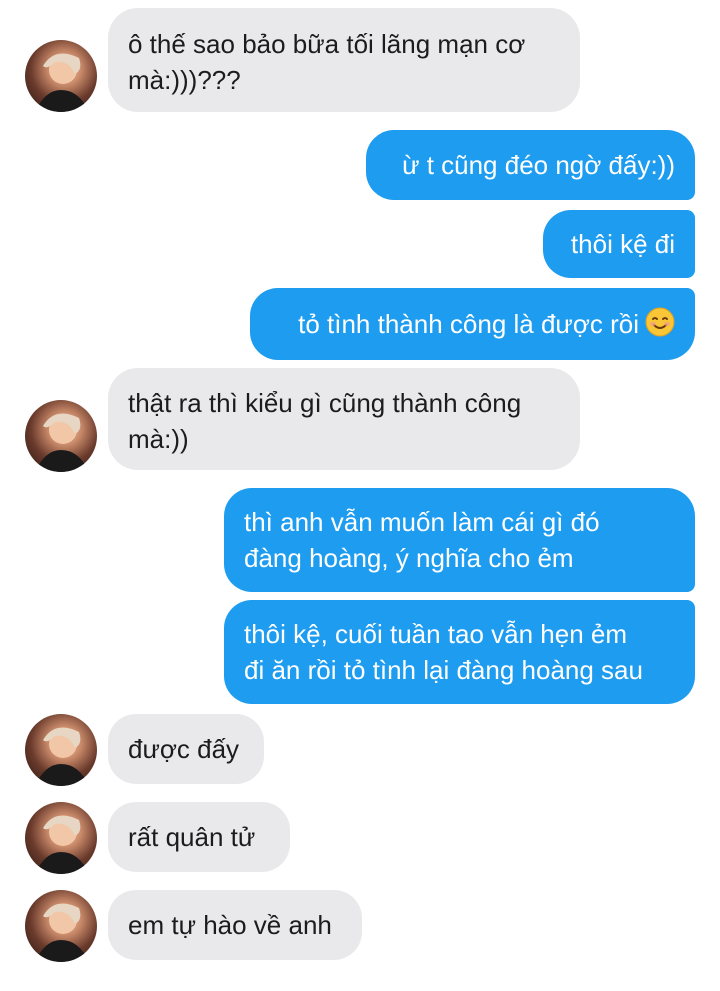  Describe the element at coordinates (422, 522) in the screenshot. I see `message-text-line: thì anh vẫn muốn làm cái gì đó` at that location.